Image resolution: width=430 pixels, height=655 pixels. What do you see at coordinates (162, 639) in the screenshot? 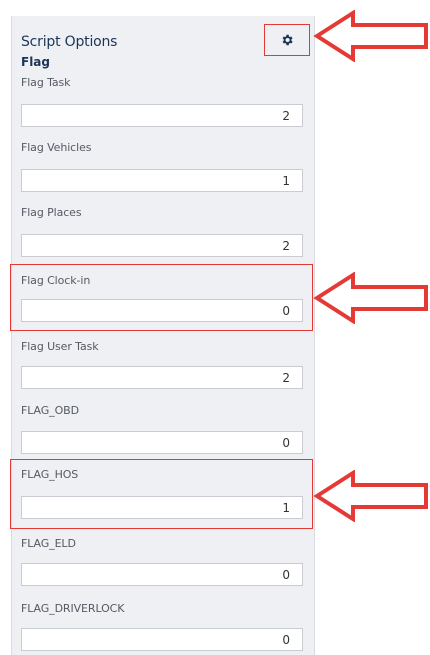
I see `flag-driverlock-input: 0` at bounding box center [162, 639].